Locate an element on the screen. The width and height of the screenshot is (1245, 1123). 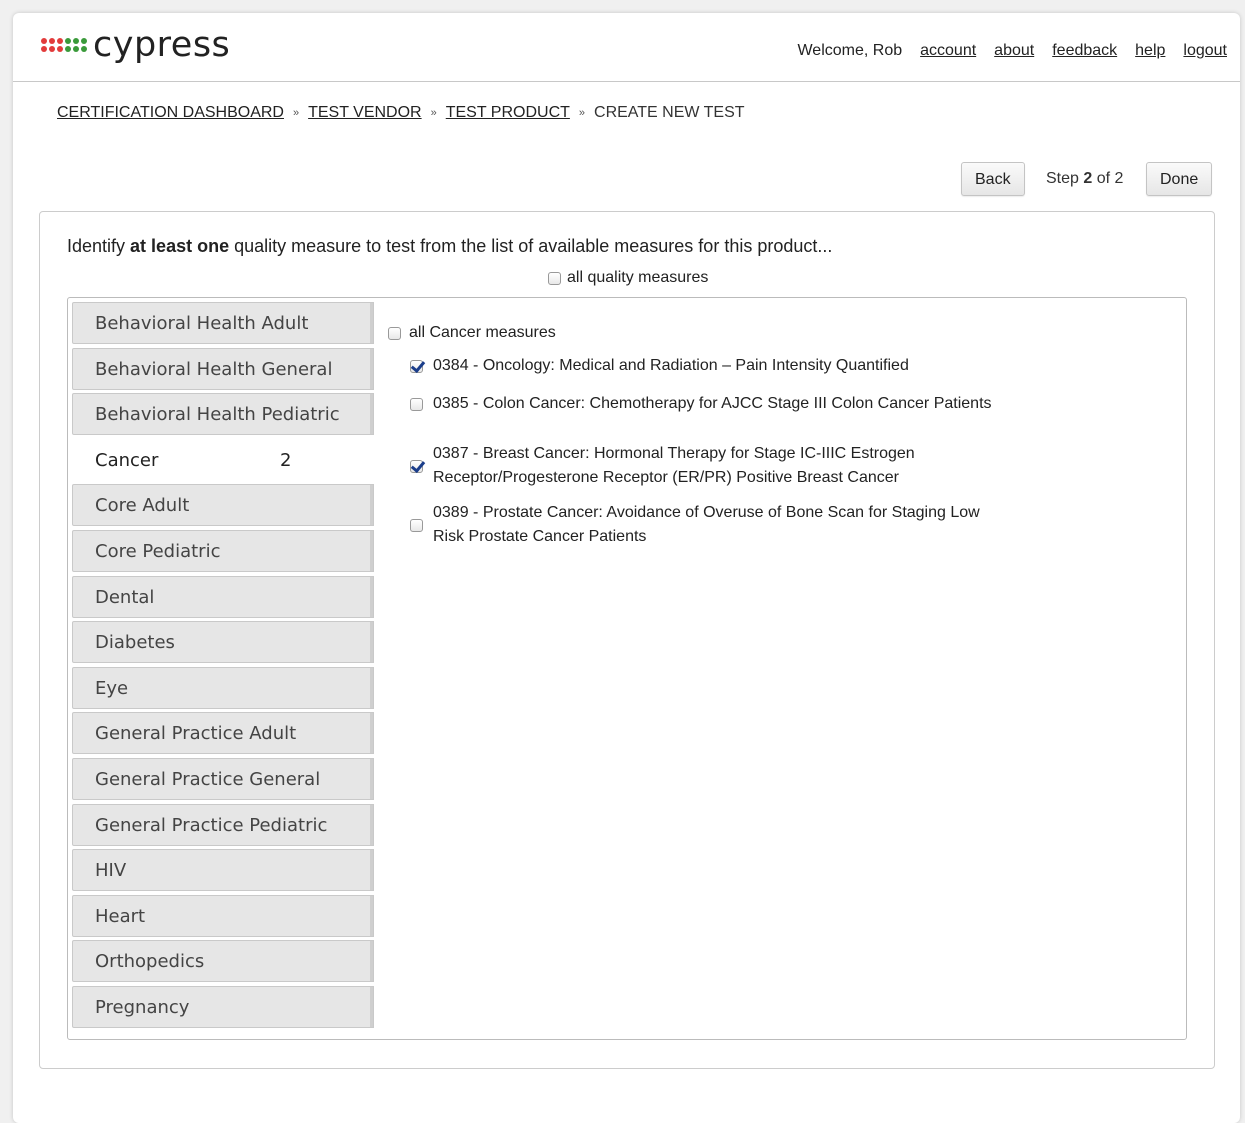
breadcrumb-current: CREATE NEW TEST is located at coordinates (669, 112).